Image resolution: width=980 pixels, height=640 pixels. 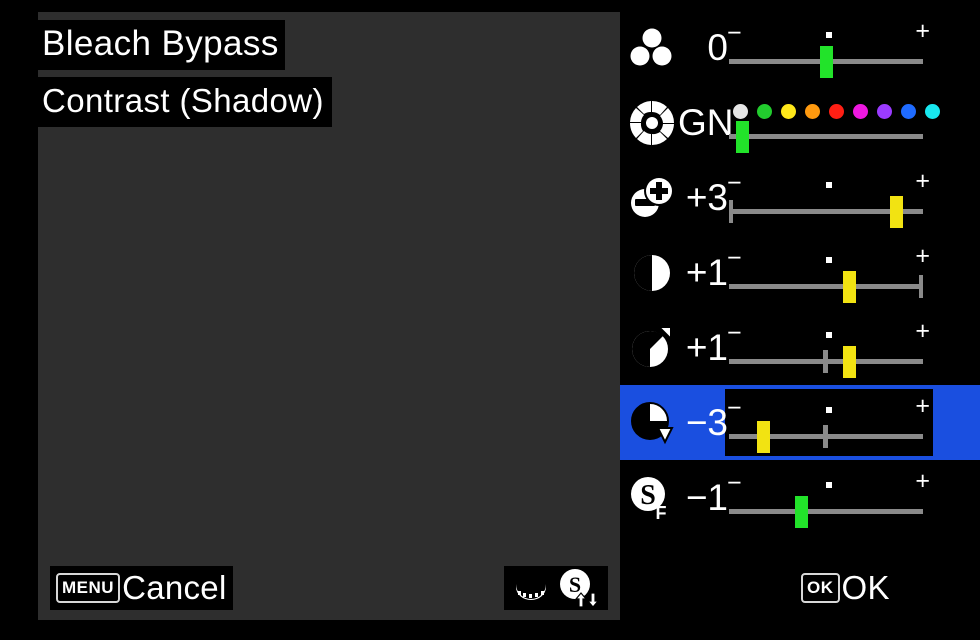 I want to click on slider-value-contrast: +1, so click(x=706, y=272).